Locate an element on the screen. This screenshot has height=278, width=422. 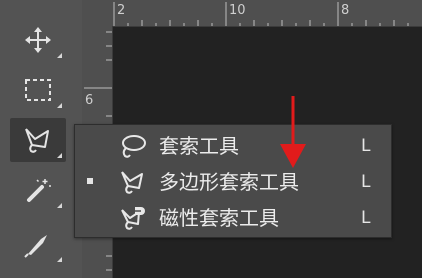
knife-icon is located at coordinates (35, 246).